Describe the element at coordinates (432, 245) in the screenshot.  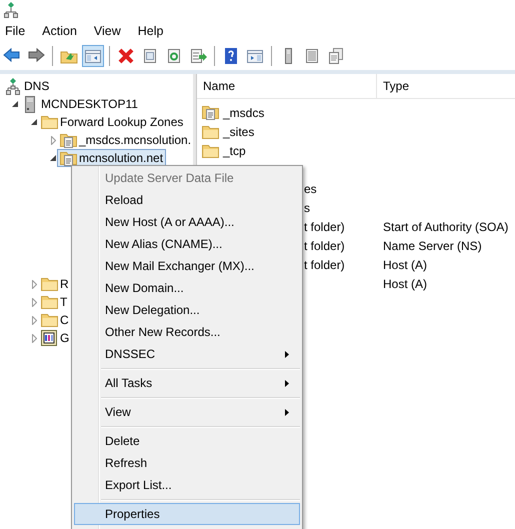
I see `record-type: Name Server (NS)` at that location.